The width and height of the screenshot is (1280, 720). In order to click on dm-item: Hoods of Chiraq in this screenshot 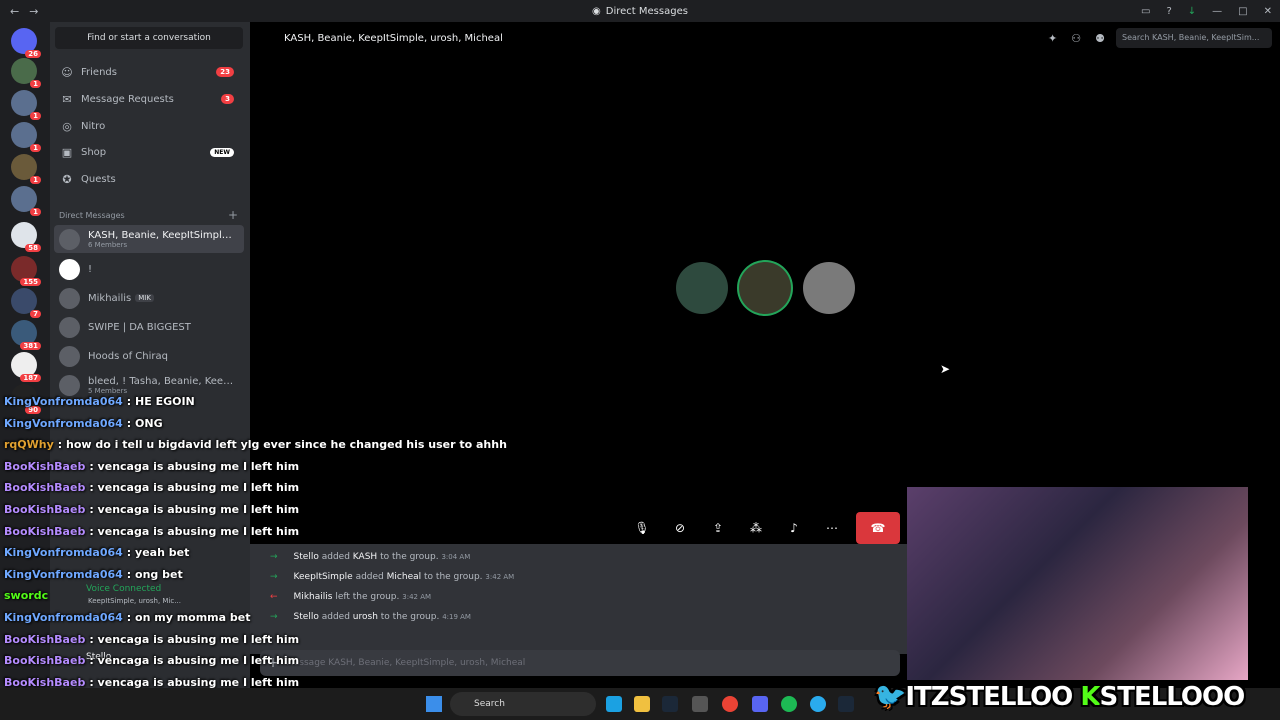, I will do `click(149, 356)`.